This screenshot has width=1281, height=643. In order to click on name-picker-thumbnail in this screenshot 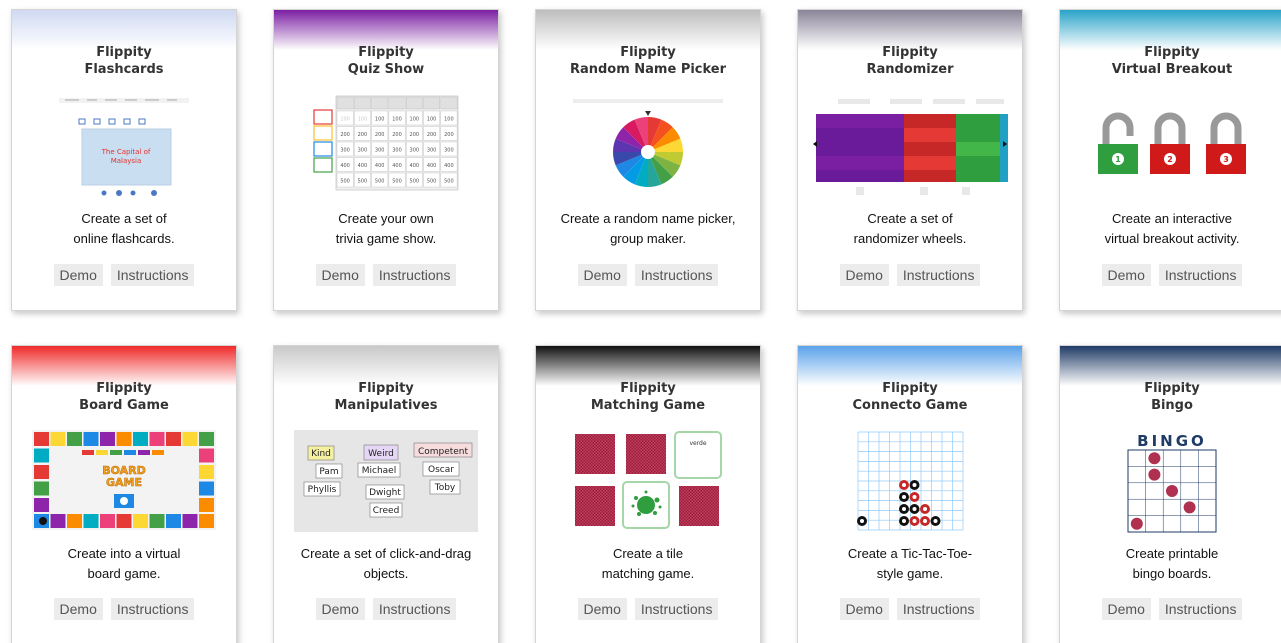, I will do `click(648, 149)`.